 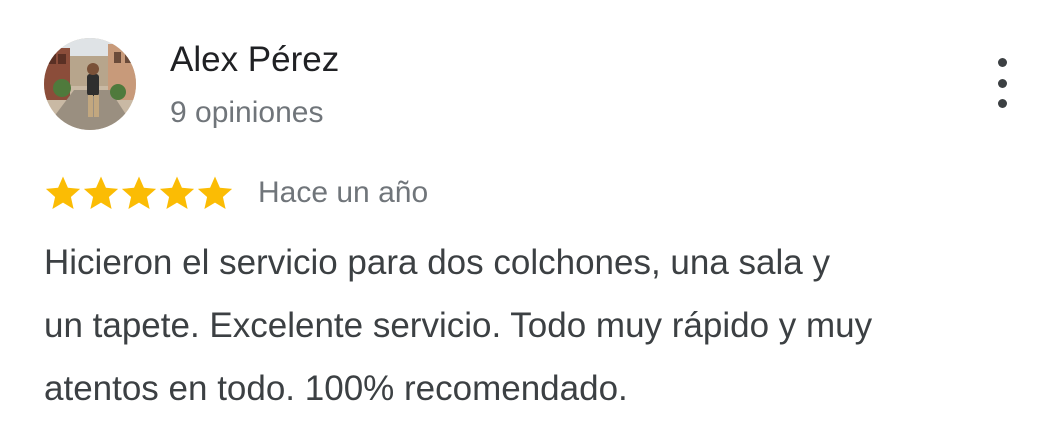 I want to click on user-photo-avatar-icon, so click(x=90, y=84).